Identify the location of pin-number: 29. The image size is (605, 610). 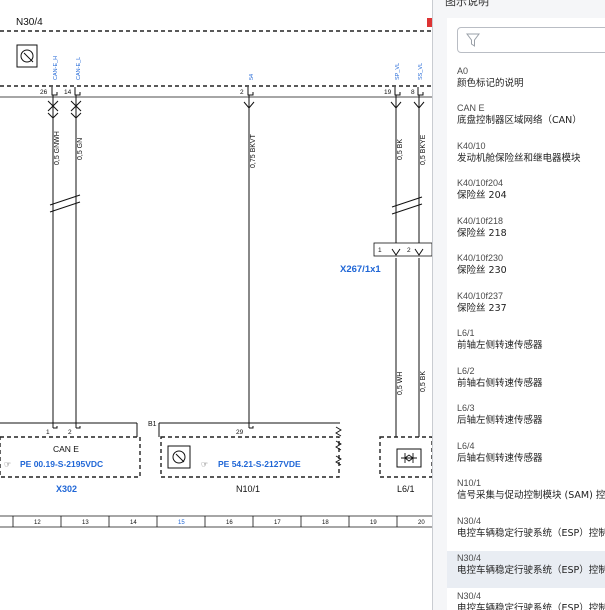
(240, 432).